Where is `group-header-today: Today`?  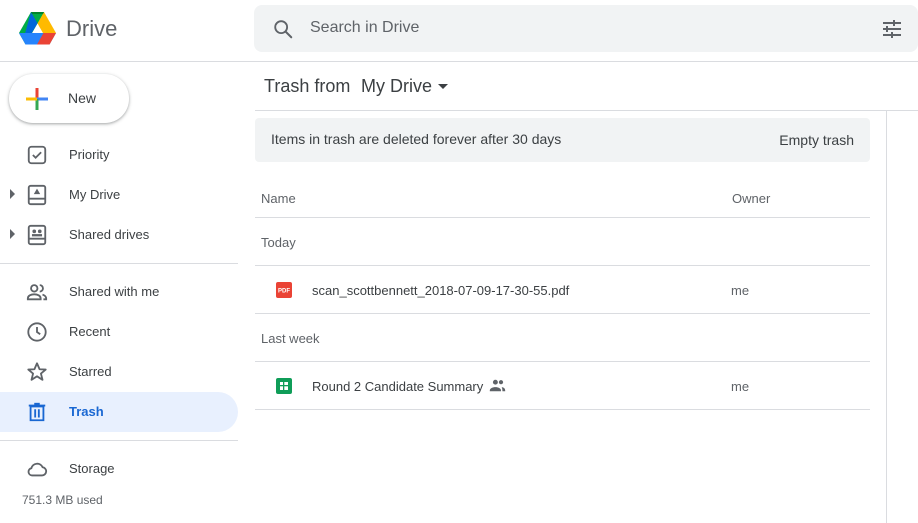
group-header-today: Today is located at coordinates (562, 242).